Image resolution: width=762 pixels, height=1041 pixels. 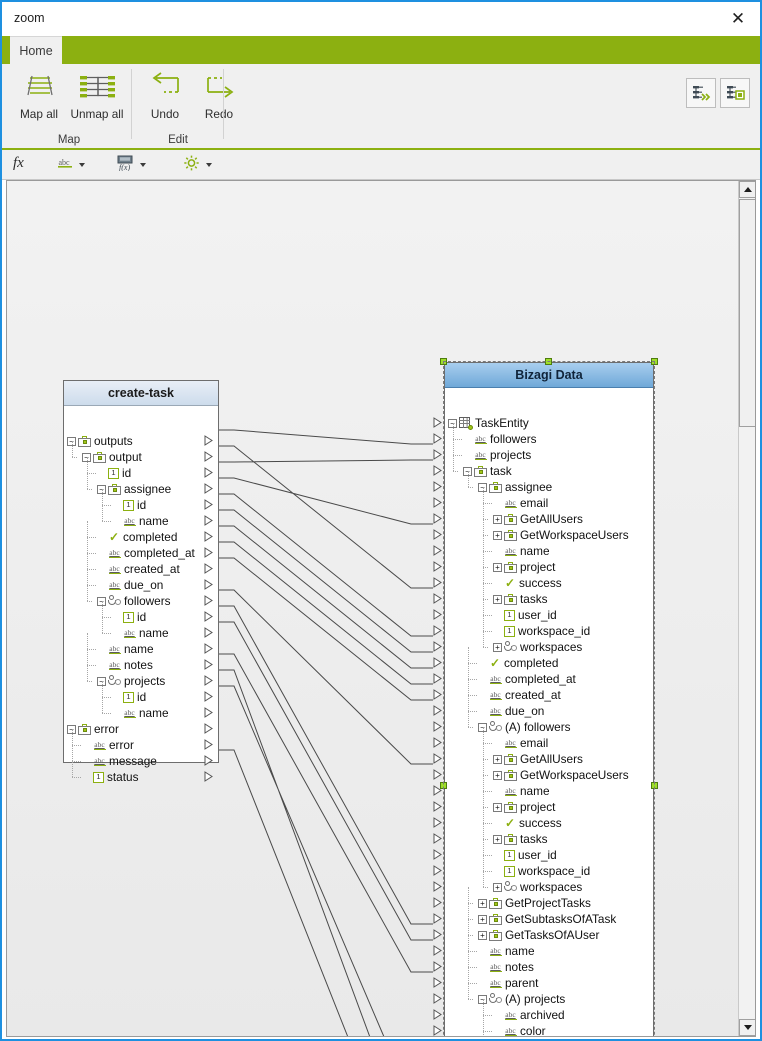 What do you see at coordinates (134, 489) in the screenshot?
I see `tree-node: − assignee` at bounding box center [134, 489].